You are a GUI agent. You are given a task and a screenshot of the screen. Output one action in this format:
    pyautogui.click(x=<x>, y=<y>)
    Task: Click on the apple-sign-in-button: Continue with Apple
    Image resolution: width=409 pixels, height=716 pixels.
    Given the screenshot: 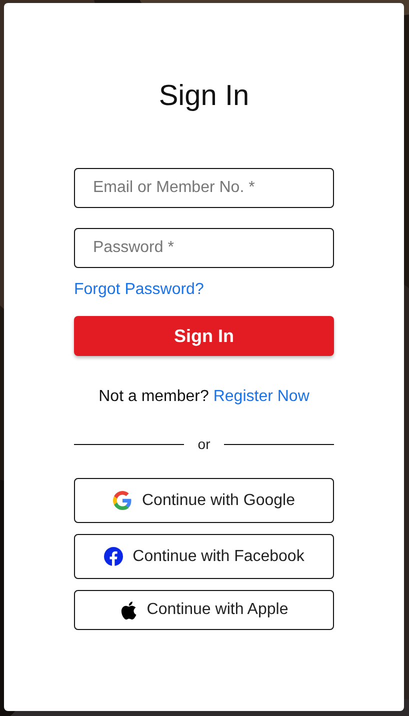 What is the action you would take?
    pyautogui.click(x=204, y=610)
    